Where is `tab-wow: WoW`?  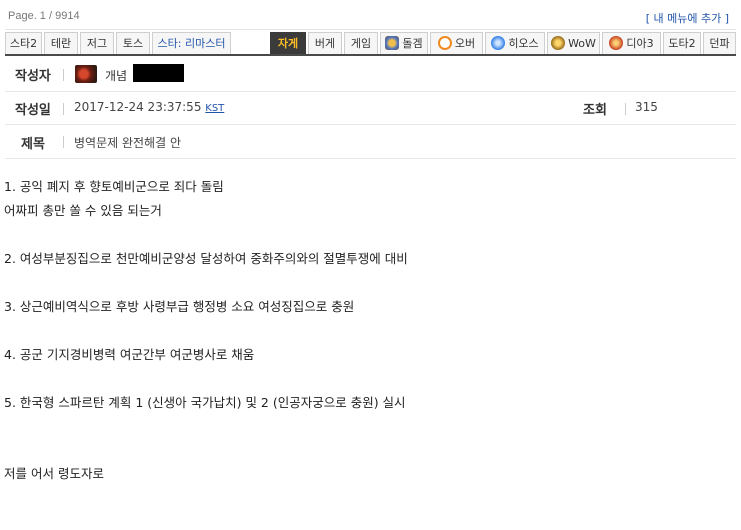 tab-wow: WoW is located at coordinates (573, 43).